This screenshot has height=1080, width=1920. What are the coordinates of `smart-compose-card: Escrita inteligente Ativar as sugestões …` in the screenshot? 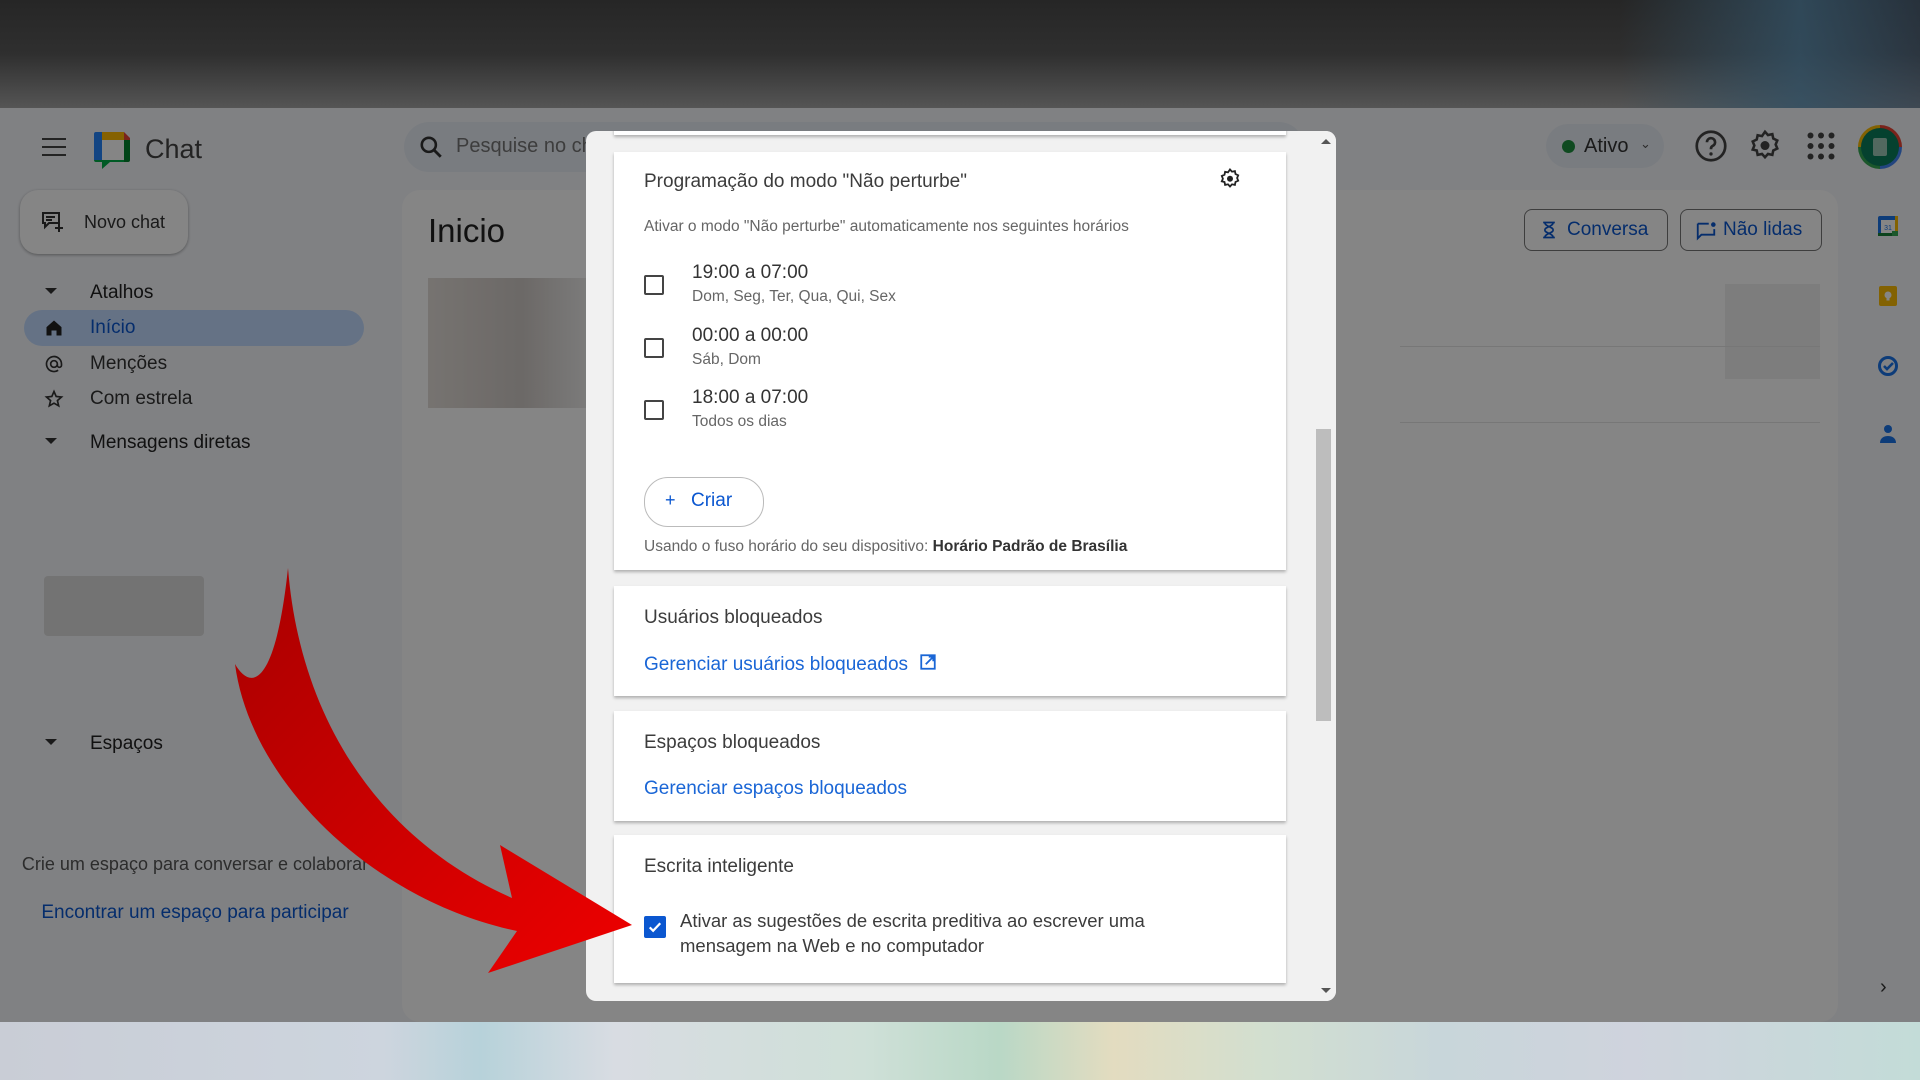 It's located at (950, 909).